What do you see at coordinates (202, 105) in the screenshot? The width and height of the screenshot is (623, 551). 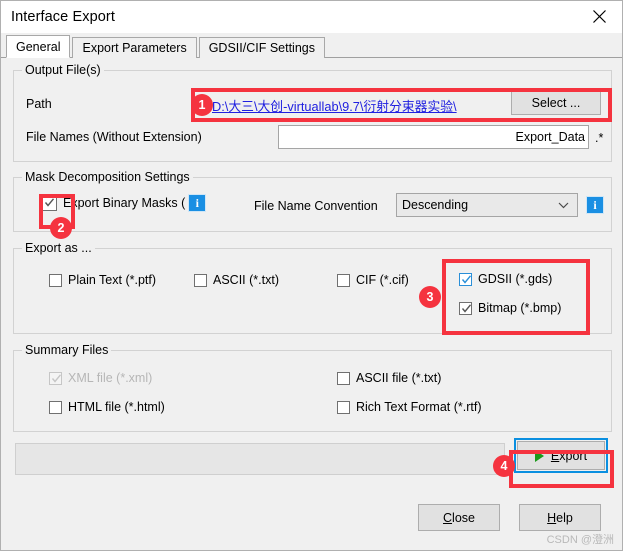 I see `annotation-badge-1: 1` at bounding box center [202, 105].